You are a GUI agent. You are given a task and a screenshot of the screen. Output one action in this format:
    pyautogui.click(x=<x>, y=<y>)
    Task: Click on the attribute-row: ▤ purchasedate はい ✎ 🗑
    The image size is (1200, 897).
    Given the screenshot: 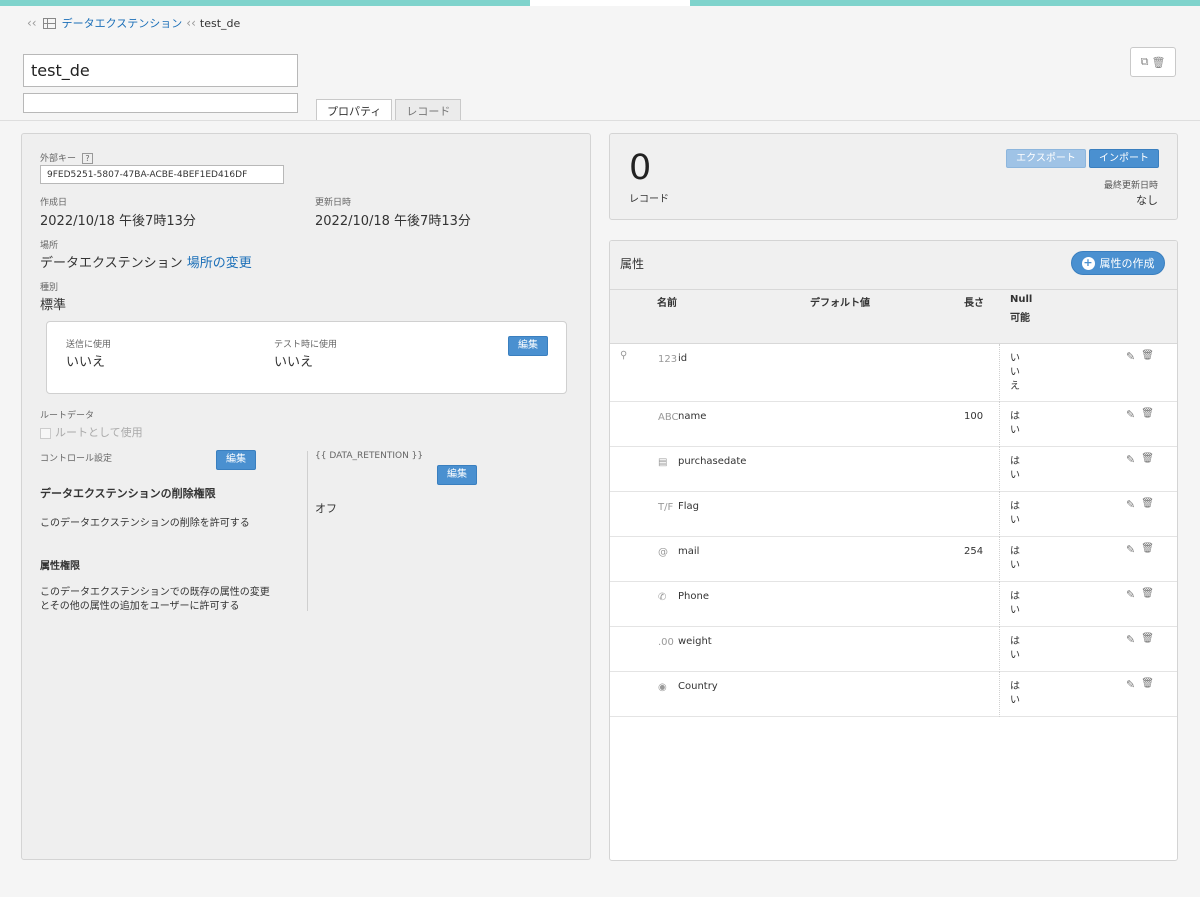 What is the action you would take?
    pyautogui.click(x=893, y=469)
    